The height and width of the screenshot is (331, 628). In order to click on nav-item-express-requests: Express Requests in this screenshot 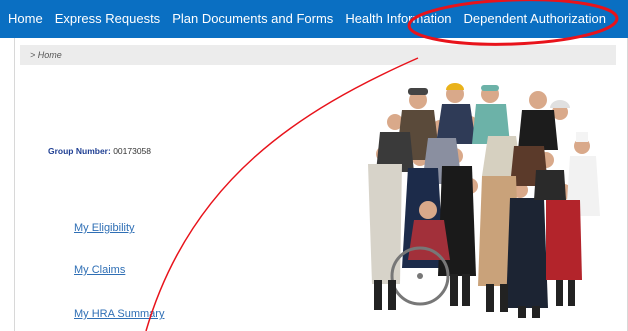, I will do `click(108, 19)`.